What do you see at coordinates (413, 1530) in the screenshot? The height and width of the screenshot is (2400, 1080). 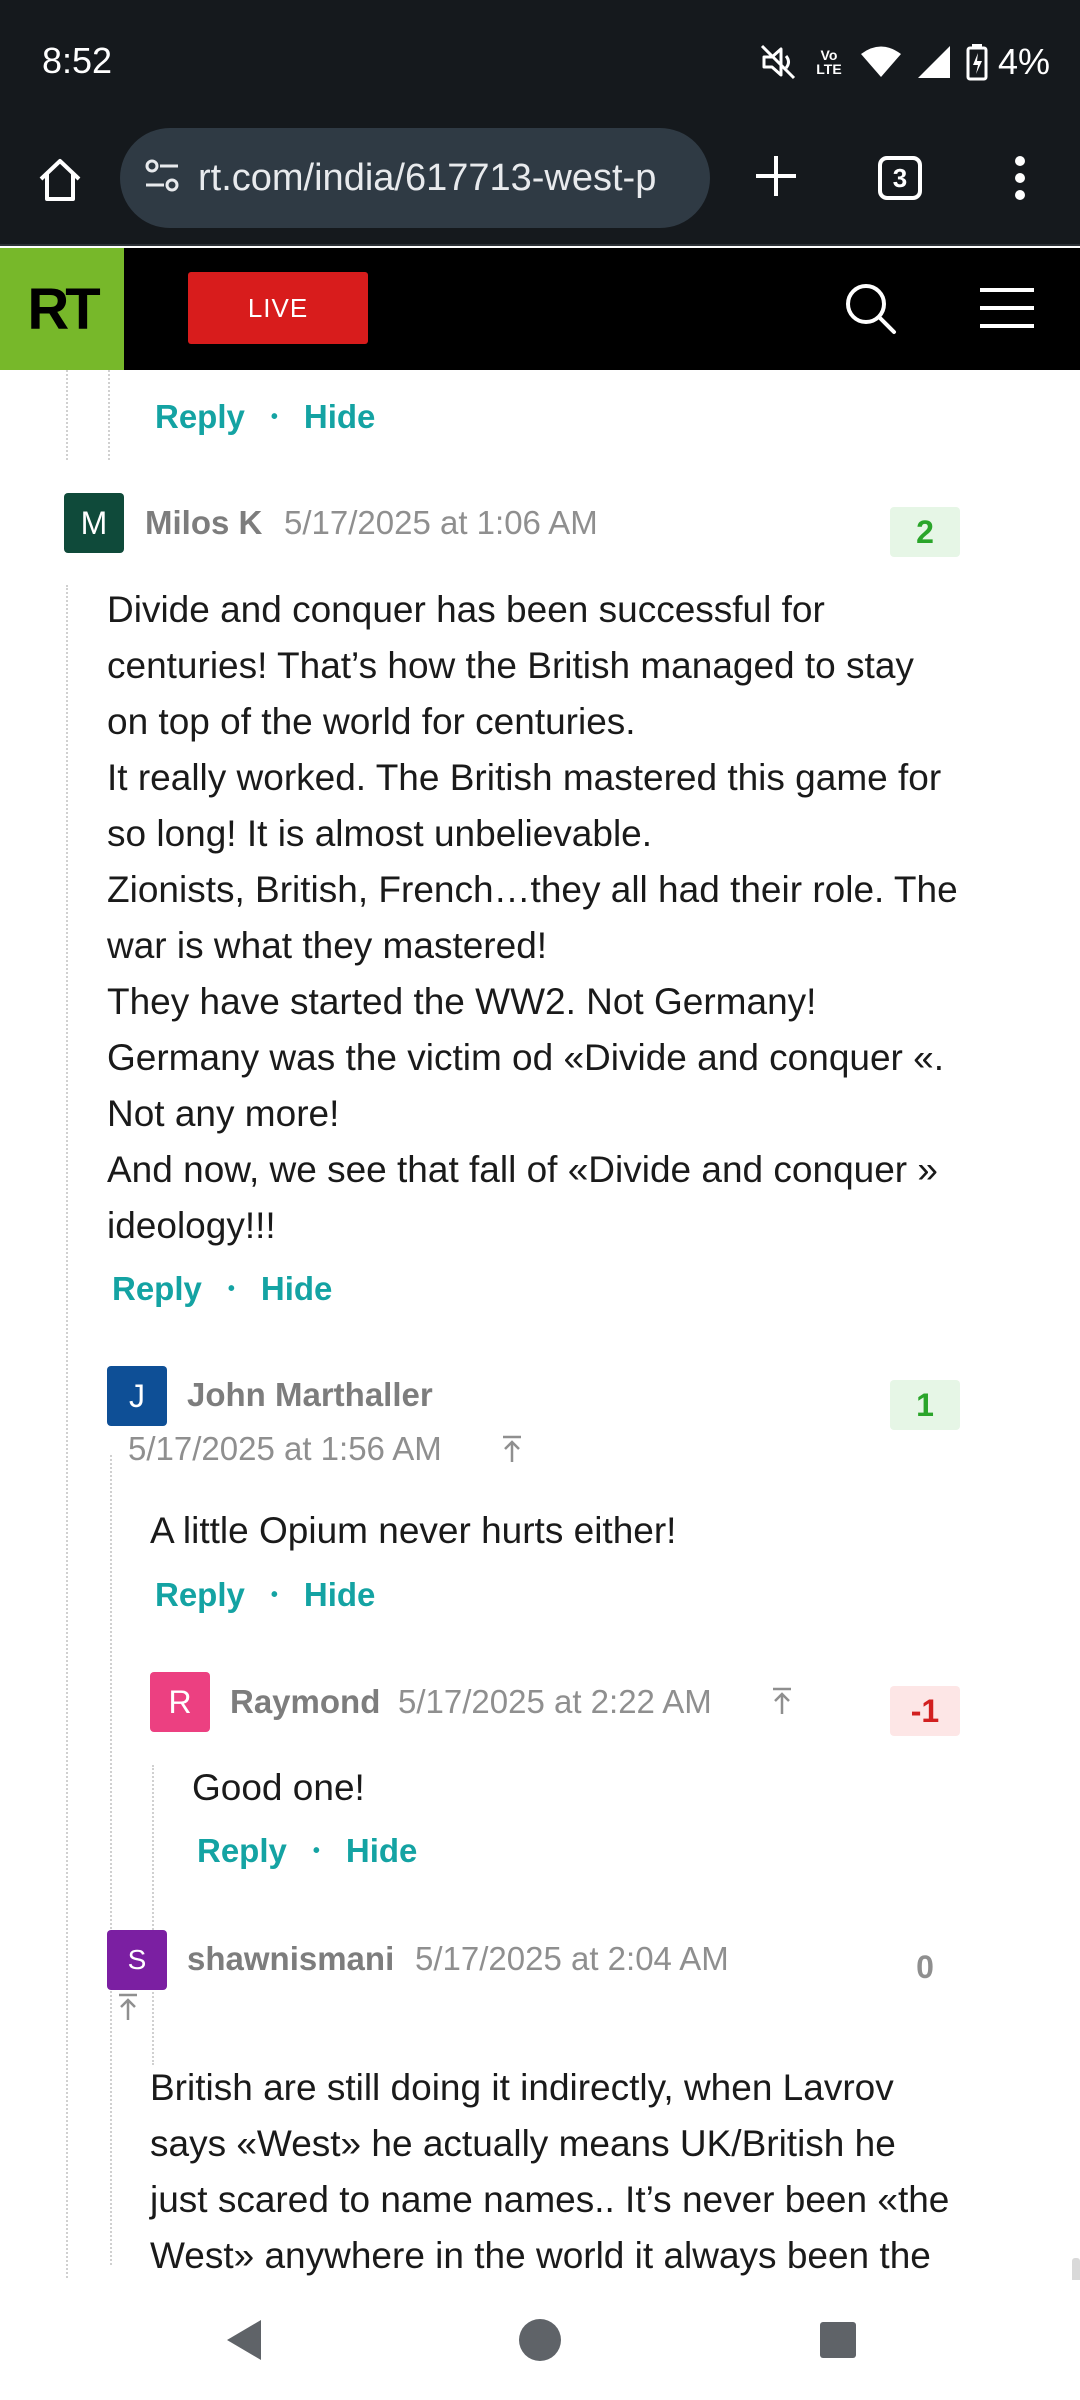 I see `comment-body: A little Opium never hurts either!` at bounding box center [413, 1530].